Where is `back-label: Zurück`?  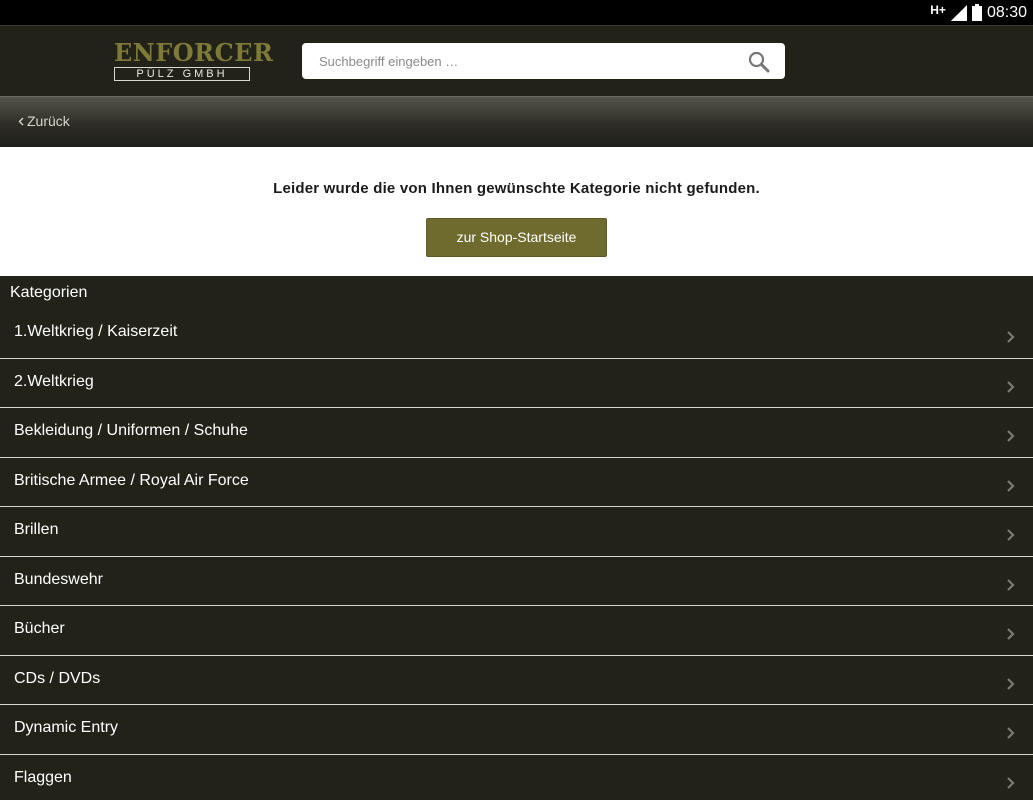
back-label: Zurück is located at coordinates (48, 121).